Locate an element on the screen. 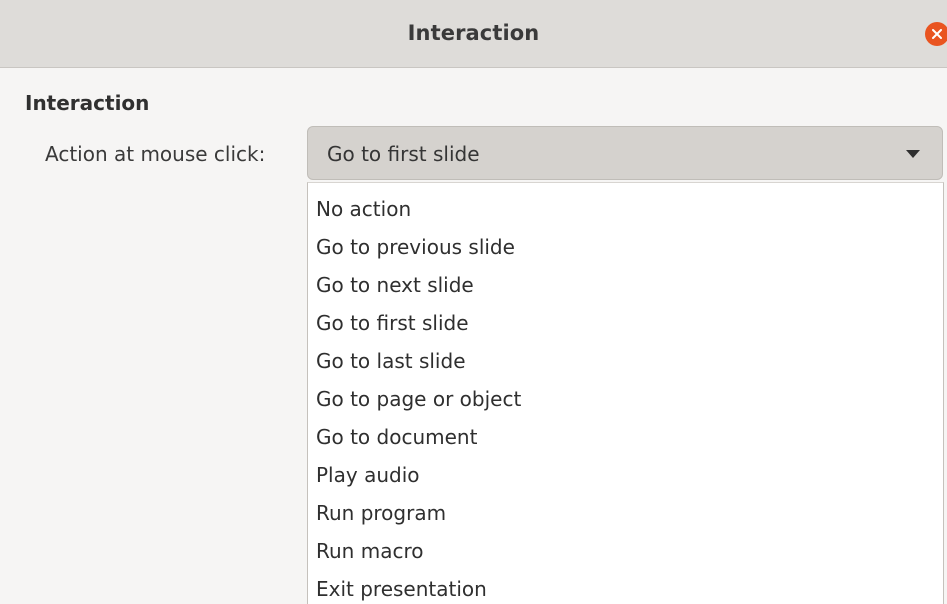  selected-action: Go to first slide is located at coordinates (403, 154).